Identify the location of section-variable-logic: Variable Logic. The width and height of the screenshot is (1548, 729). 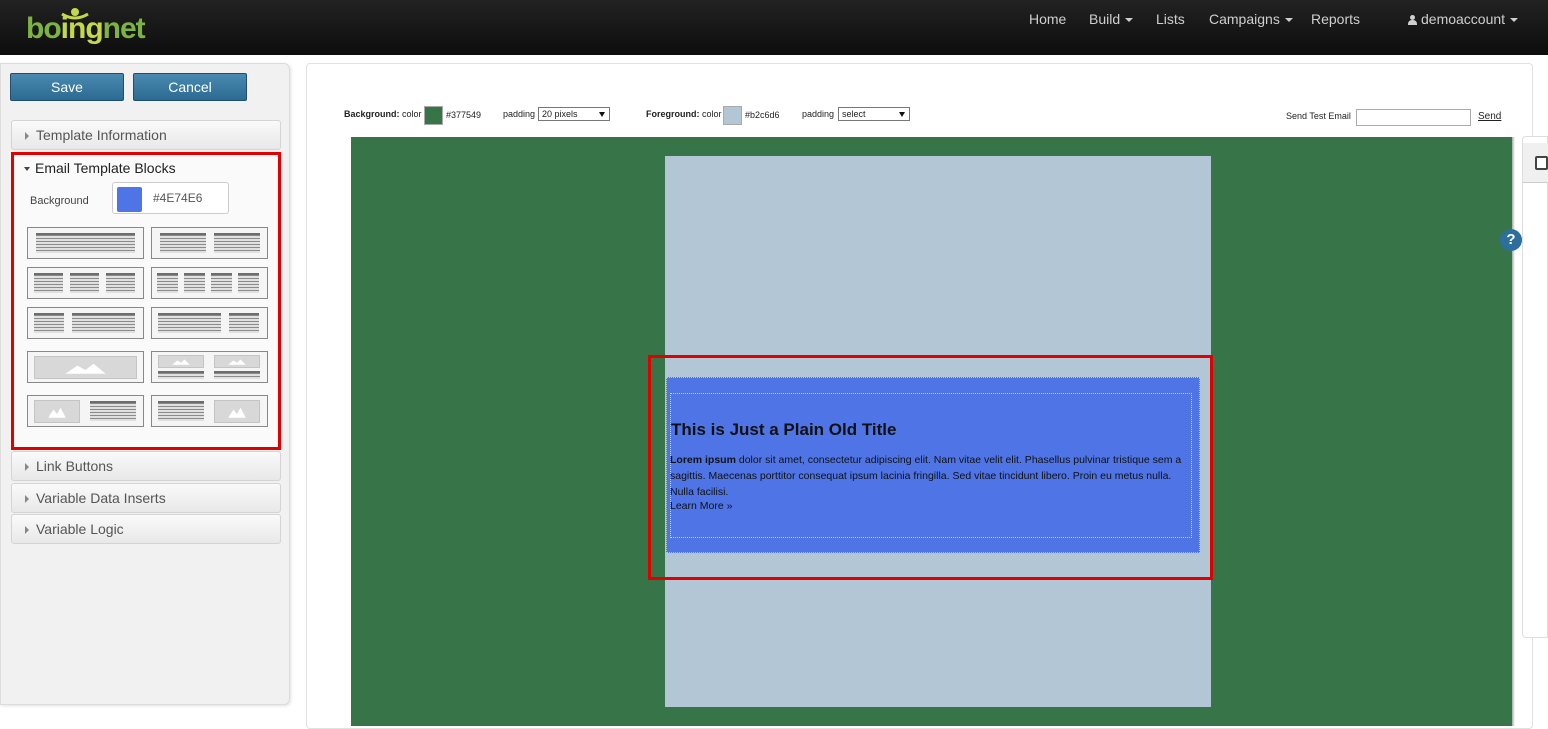
(146, 529).